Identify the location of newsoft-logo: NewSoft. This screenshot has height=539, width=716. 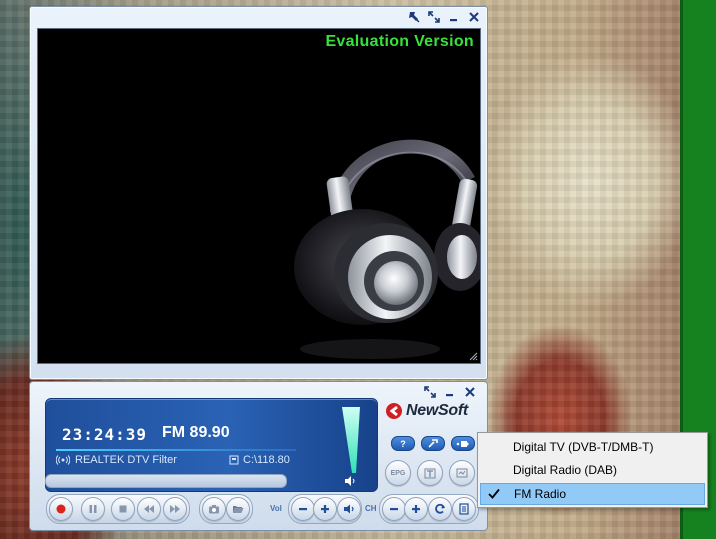
(426, 411).